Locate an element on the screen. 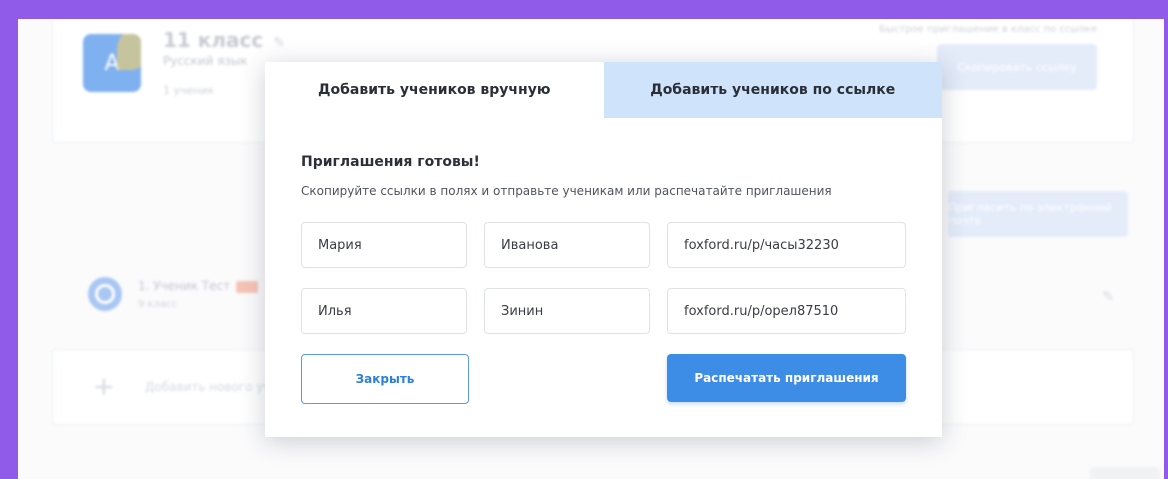 Image resolution: width=1168 pixels, height=479 pixels. modal-title: Приглашения готовы! is located at coordinates (390, 162).